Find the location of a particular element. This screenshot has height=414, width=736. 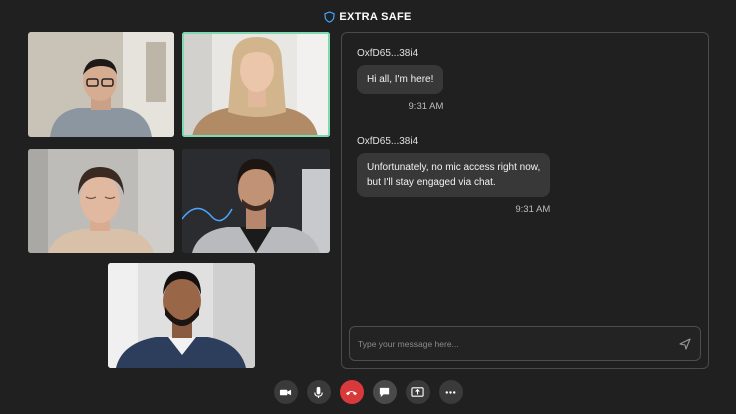

chat-input-container is located at coordinates (525, 343).